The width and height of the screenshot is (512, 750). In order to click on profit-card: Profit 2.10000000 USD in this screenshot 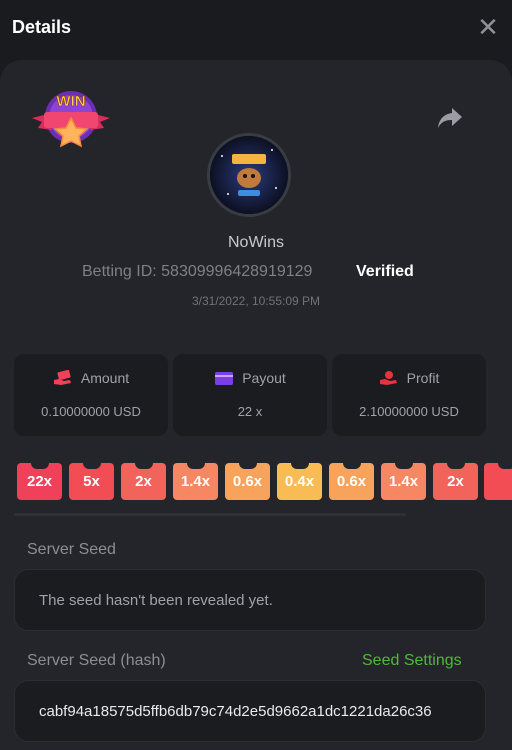, I will do `click(409, 395)`.